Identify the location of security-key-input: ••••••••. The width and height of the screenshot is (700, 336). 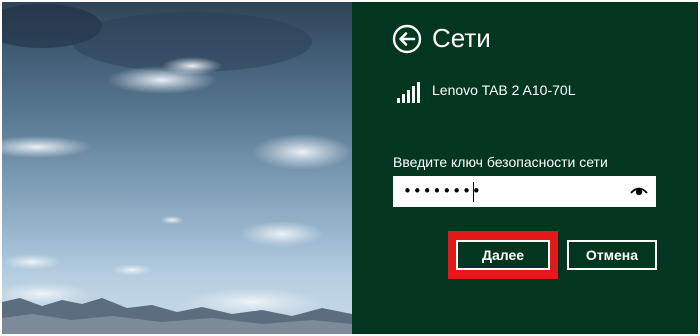
(524, 191).